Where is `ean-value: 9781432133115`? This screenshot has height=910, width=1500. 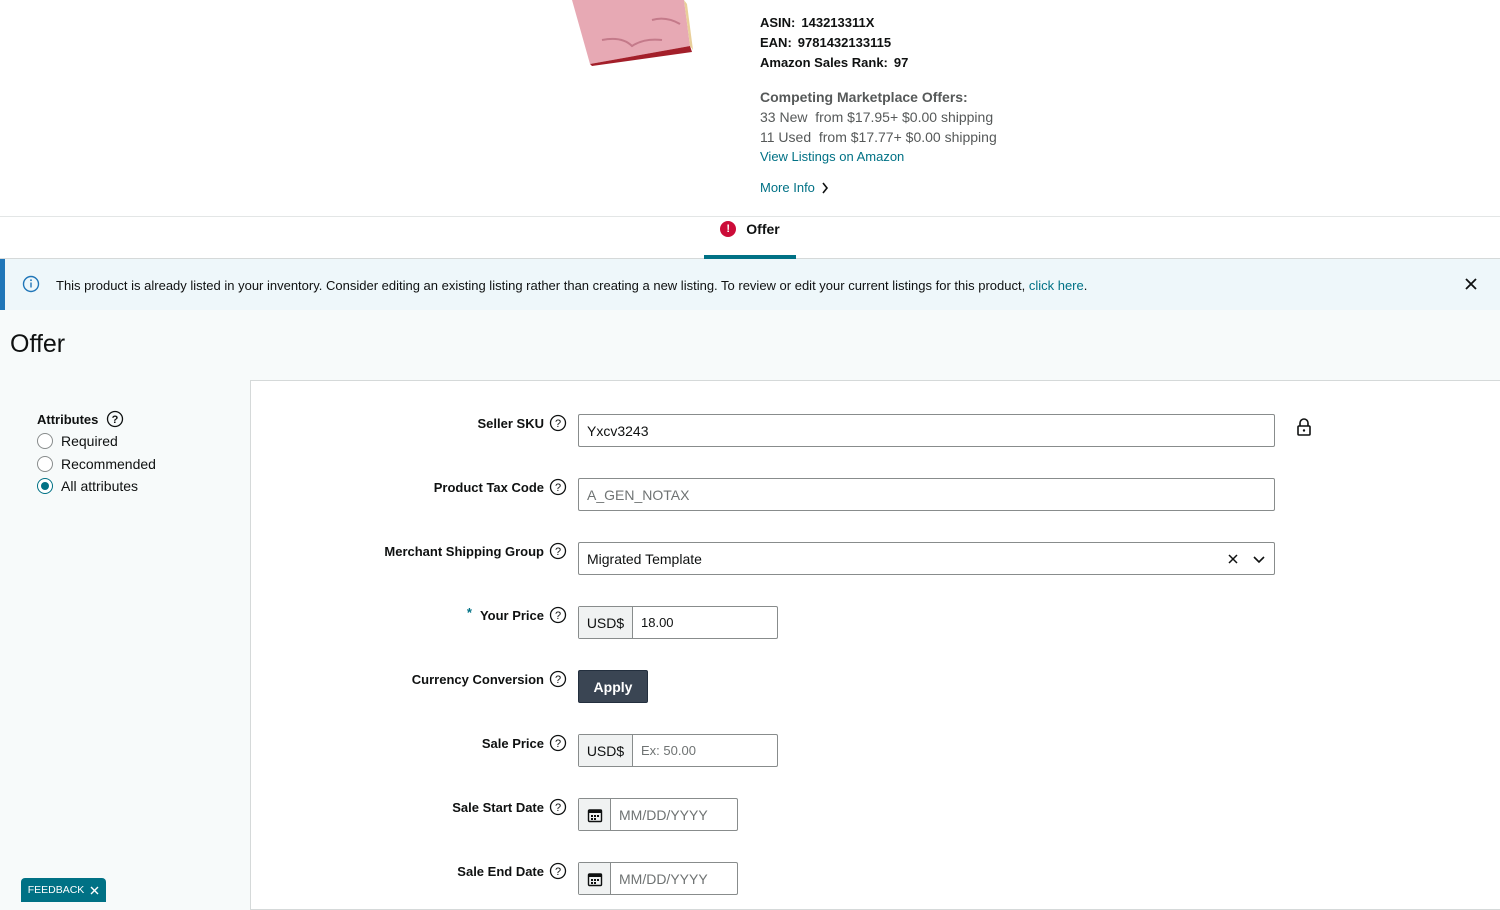
ean-value: 9781432133115 is located at coordinates (844, 42).